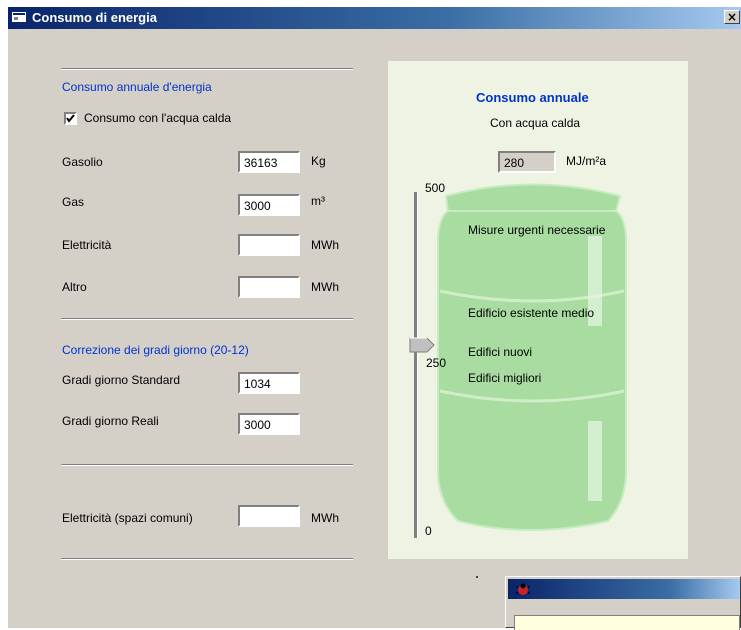  I want to click on common-electricity-input, so click(269, 516).